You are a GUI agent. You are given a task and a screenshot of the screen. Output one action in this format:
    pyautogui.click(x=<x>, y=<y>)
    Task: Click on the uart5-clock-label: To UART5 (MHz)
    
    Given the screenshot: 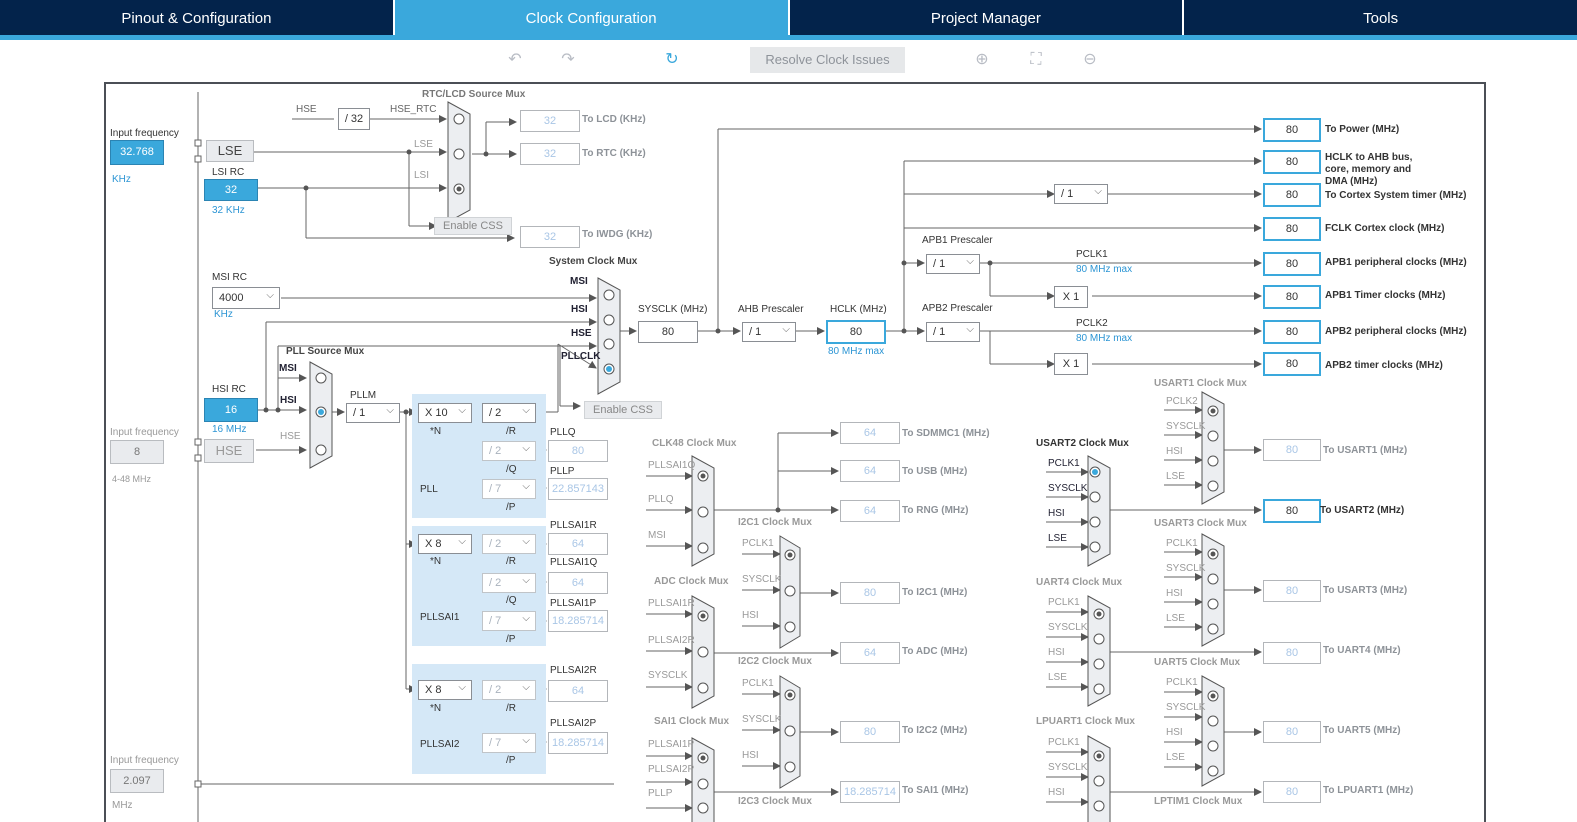 What is the action you would take?
    pyautogui.click(x=1362, y=730)
    